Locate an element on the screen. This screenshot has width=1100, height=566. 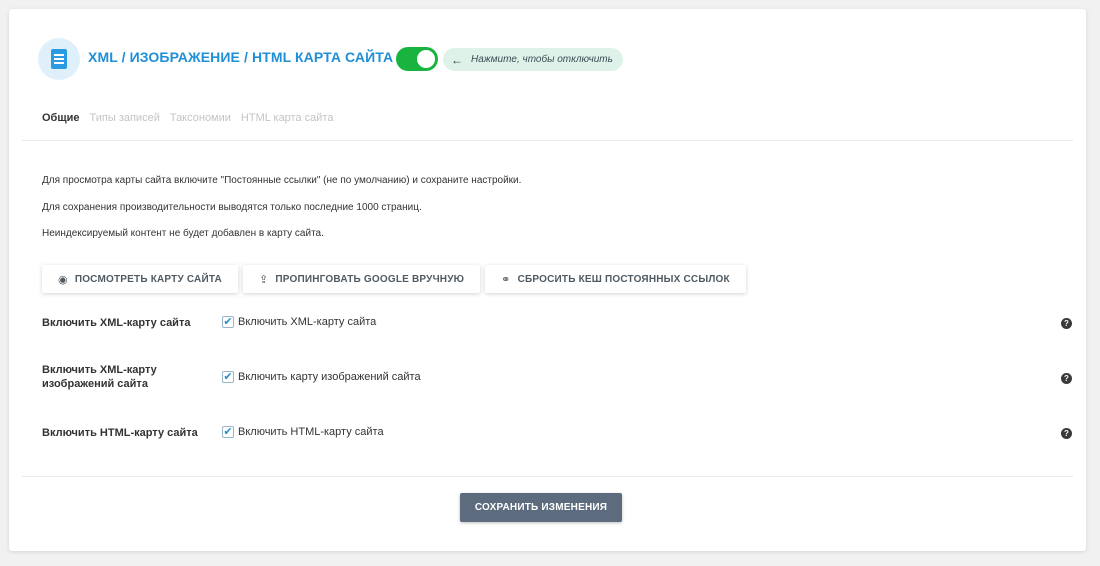
html-sitemap-checkbox: ✔ Включить HTML-карту сайта is located at coordinates (303, 432).